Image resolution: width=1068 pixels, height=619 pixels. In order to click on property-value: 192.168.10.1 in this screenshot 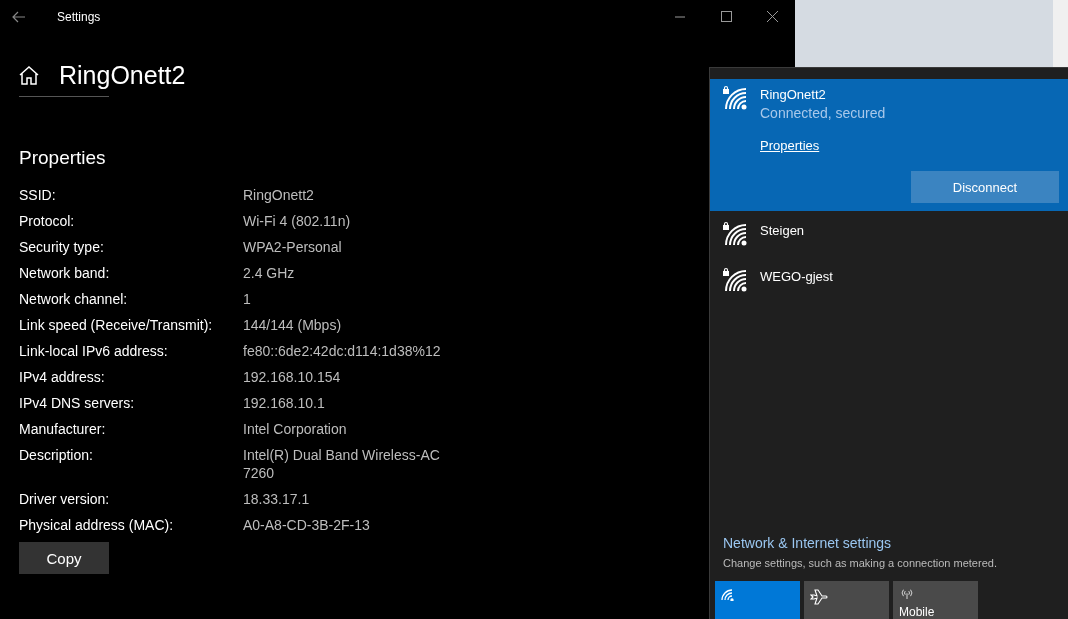, I will do `click(284, 403)`.